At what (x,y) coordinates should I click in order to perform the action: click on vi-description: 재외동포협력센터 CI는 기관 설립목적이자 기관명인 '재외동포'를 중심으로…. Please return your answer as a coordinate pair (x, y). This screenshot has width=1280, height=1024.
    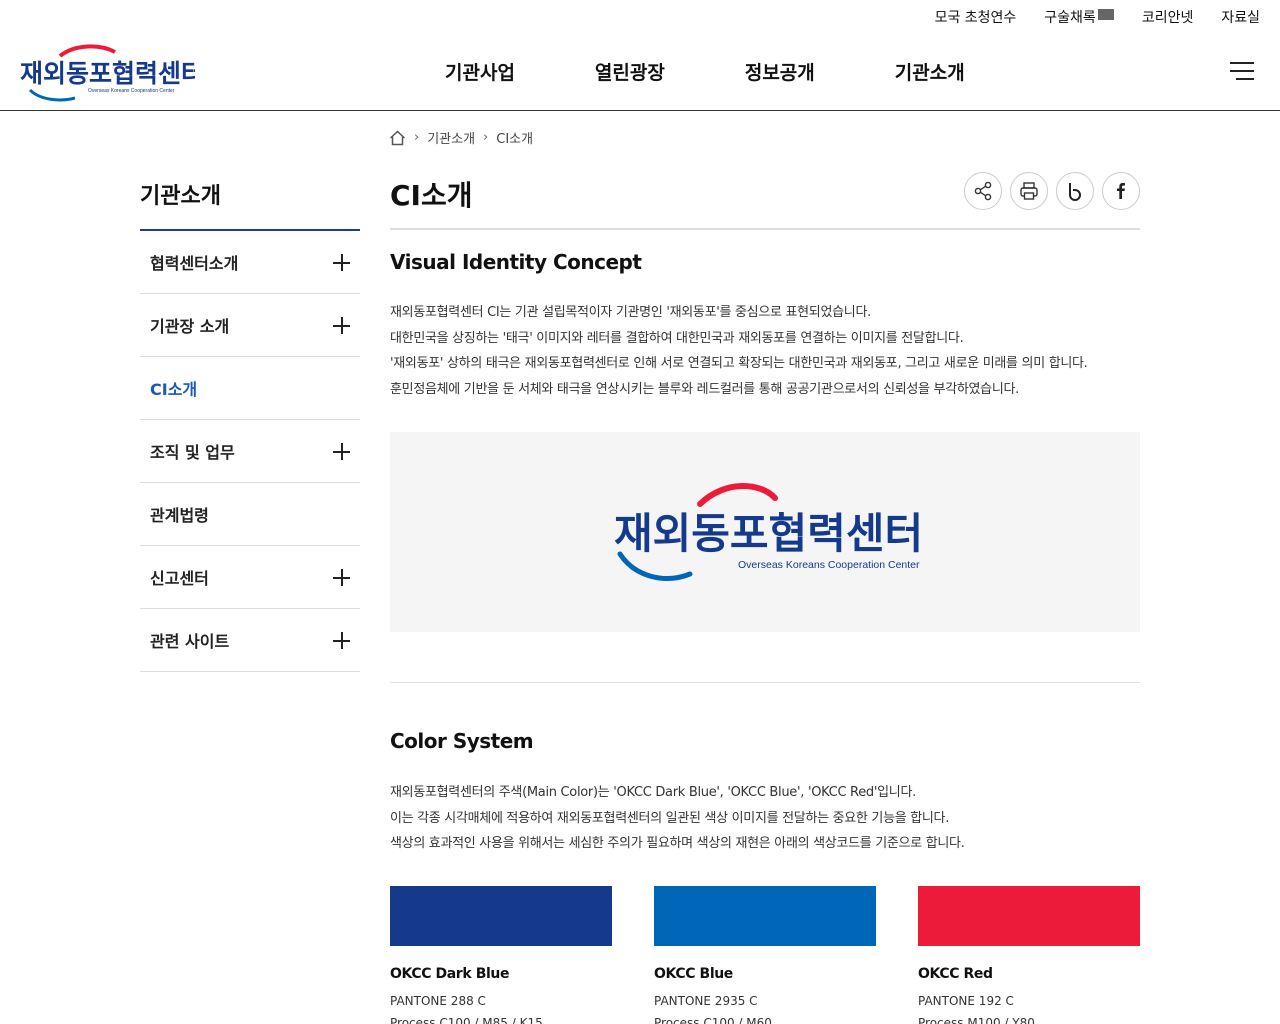
    Looking at the image, I should click on (765, 351).